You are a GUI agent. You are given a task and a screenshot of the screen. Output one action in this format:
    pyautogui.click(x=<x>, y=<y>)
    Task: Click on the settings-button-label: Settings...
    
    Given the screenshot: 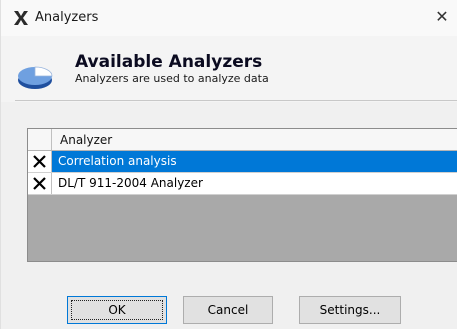 What is the action you would take?
    pyautogui.click(x=350, y=310)
    